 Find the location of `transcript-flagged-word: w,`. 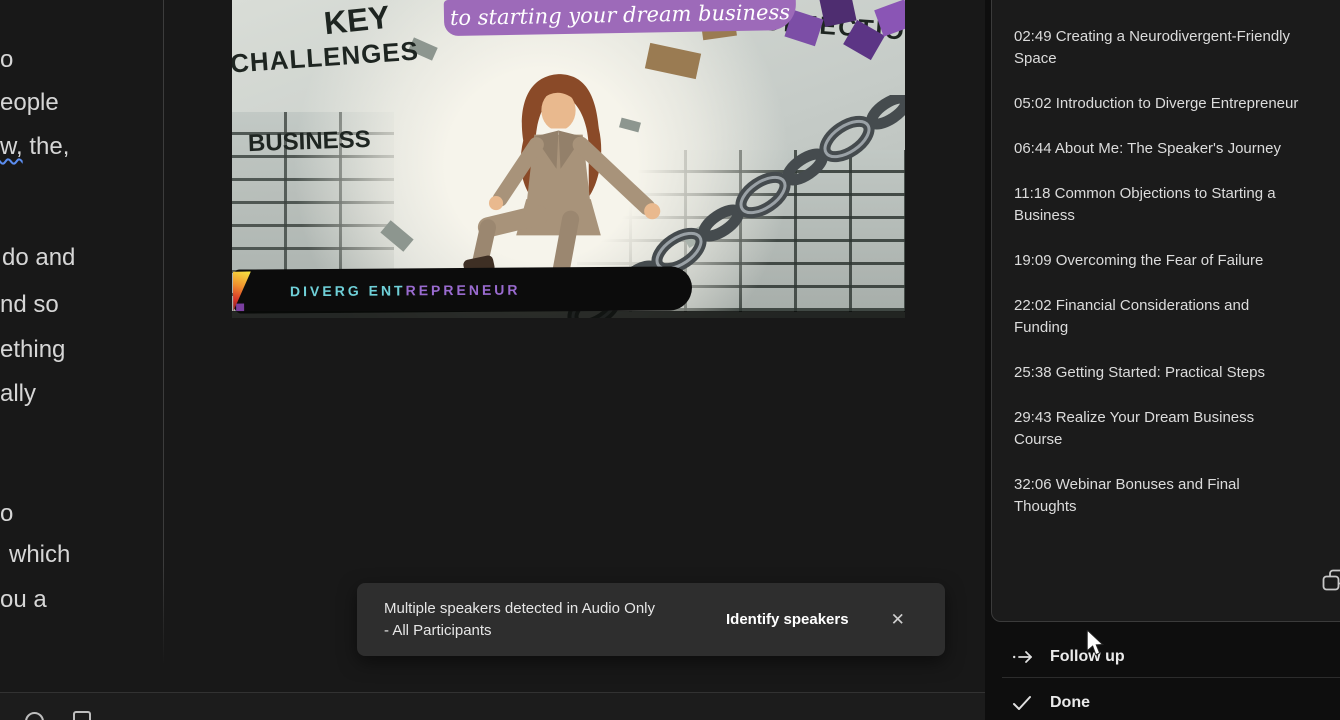

transcript-flagged-word: w, is located at coordinates (11, 146).